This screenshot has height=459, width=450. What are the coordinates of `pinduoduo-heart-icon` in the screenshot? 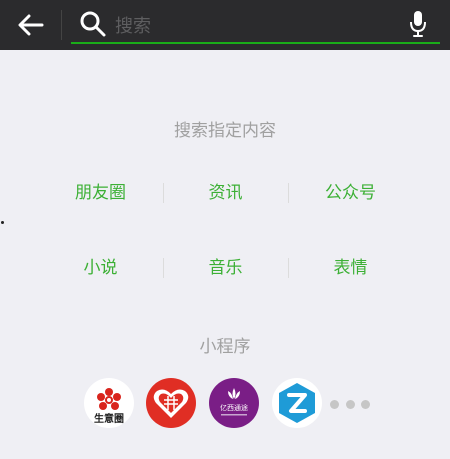 It's located at (171, 403).